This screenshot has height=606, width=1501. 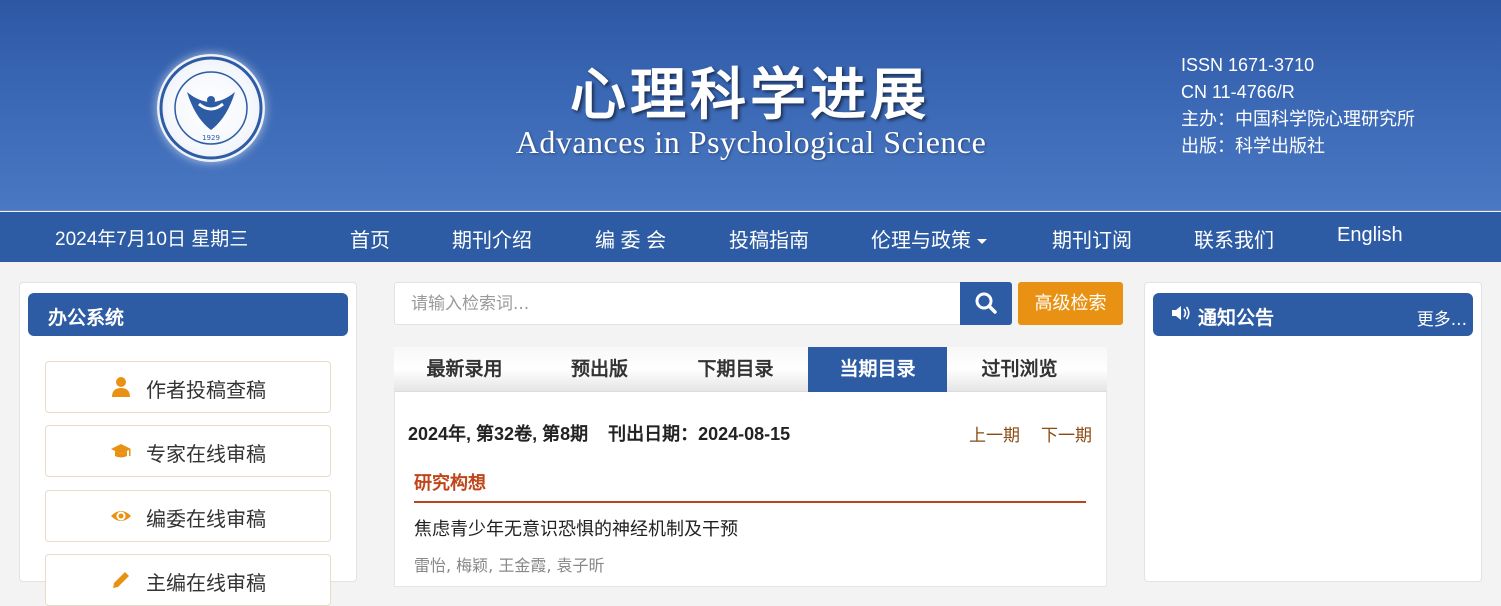 I want to click on sponsor: 主办：中国科学院心理研究所, so click(x=1298, y=119).